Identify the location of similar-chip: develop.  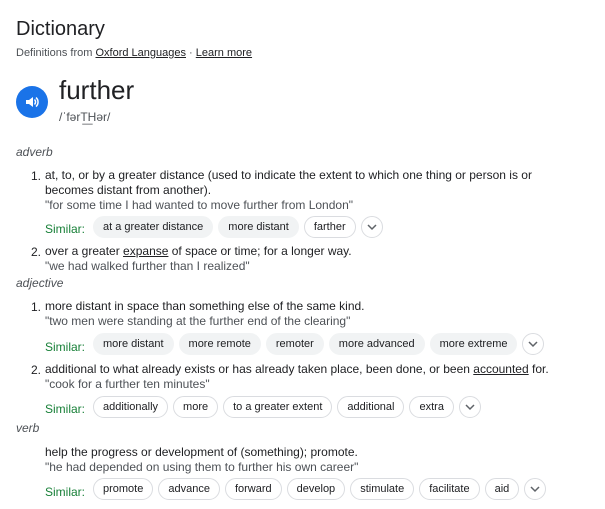
(316, 489).